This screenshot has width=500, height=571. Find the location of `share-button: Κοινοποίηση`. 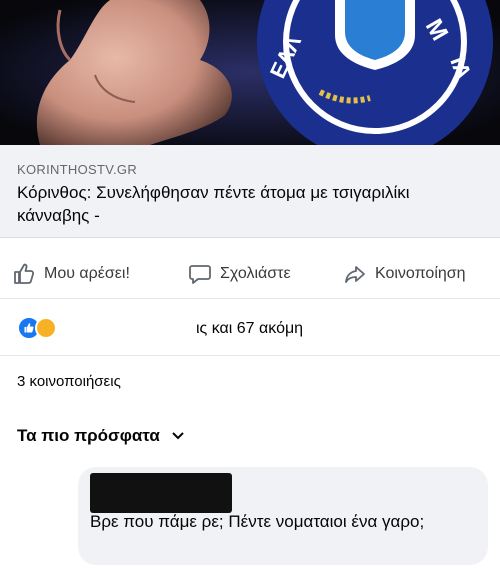

share-button: Κοινοποίηση is located at coordinates (404, 274).